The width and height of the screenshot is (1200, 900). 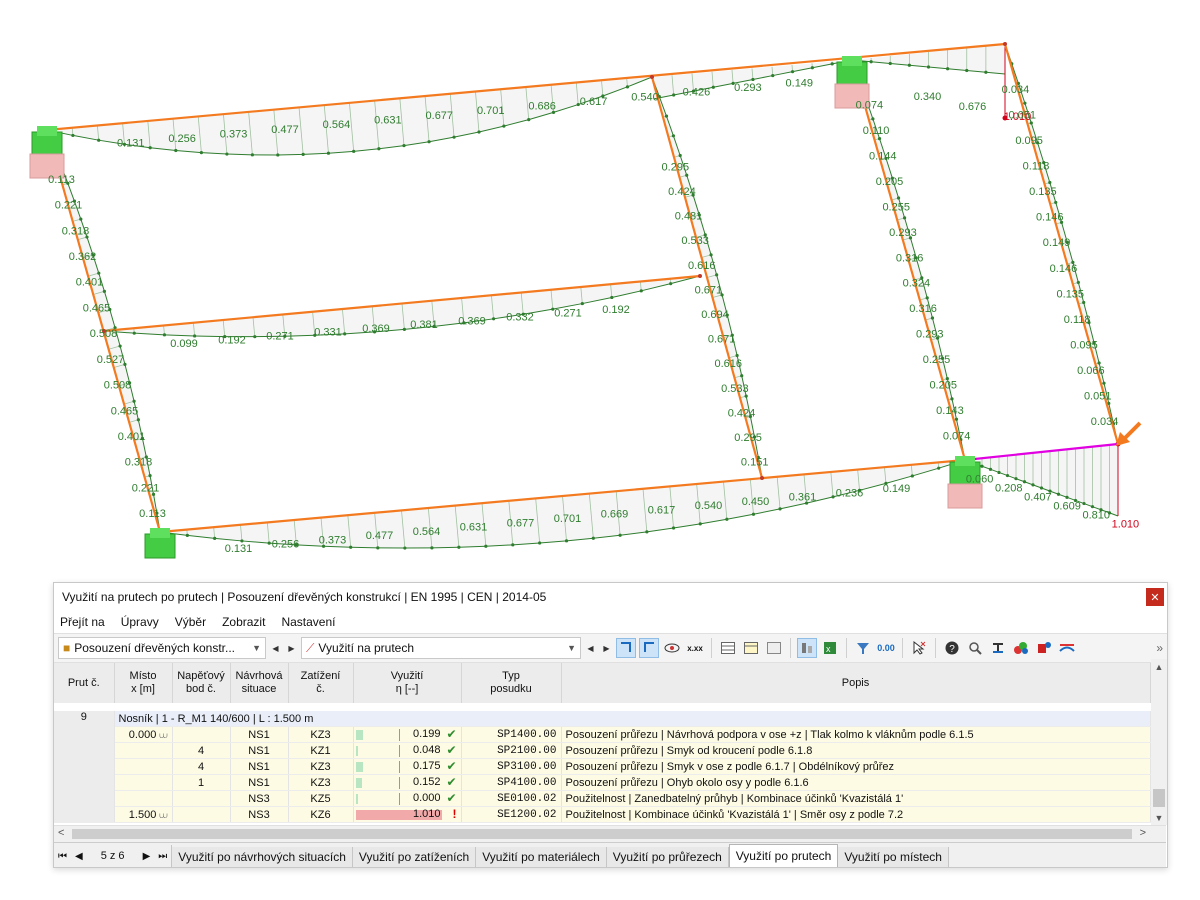 I want to click on col-description: Popis, so click(x=856, y=683).